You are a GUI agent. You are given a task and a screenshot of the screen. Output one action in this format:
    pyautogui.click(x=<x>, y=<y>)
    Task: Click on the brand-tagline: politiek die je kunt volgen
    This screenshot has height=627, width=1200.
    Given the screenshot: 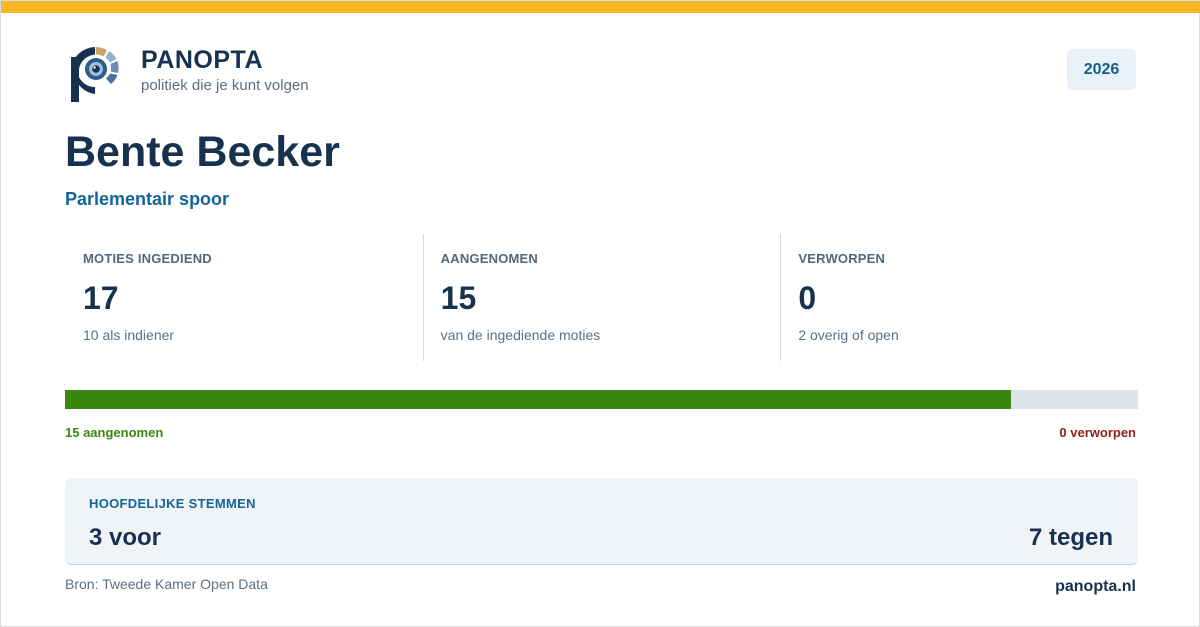 What is the action you would take?
    pyautogui.click(x=225, y=85)
    